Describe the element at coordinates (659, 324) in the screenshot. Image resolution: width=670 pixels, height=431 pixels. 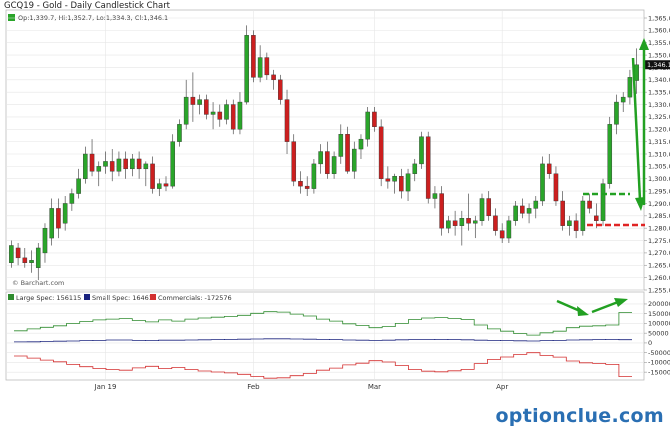
I see `cot-tick-label: 100000` at that location.